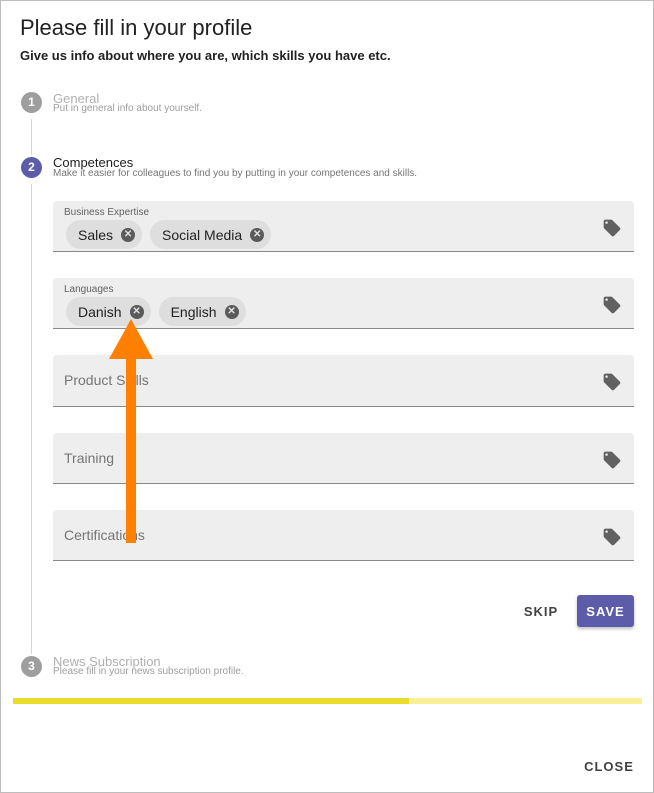  I want to click on save-button: SAVE, so click(605, 611).